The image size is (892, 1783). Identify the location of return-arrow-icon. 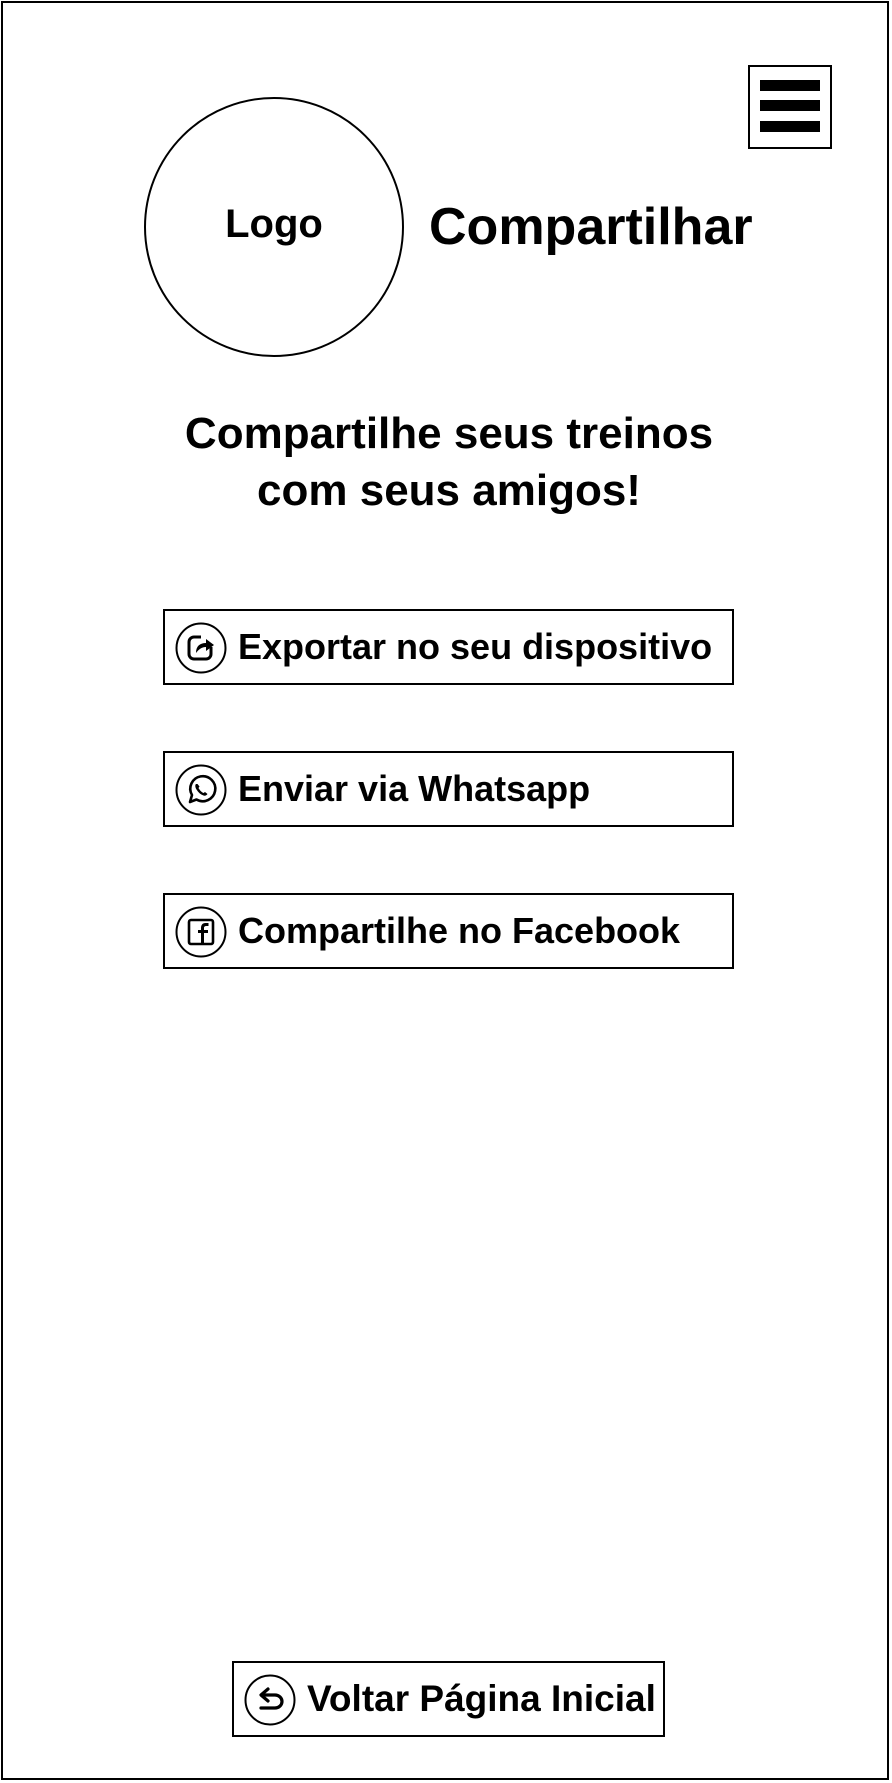
(270, 1700).